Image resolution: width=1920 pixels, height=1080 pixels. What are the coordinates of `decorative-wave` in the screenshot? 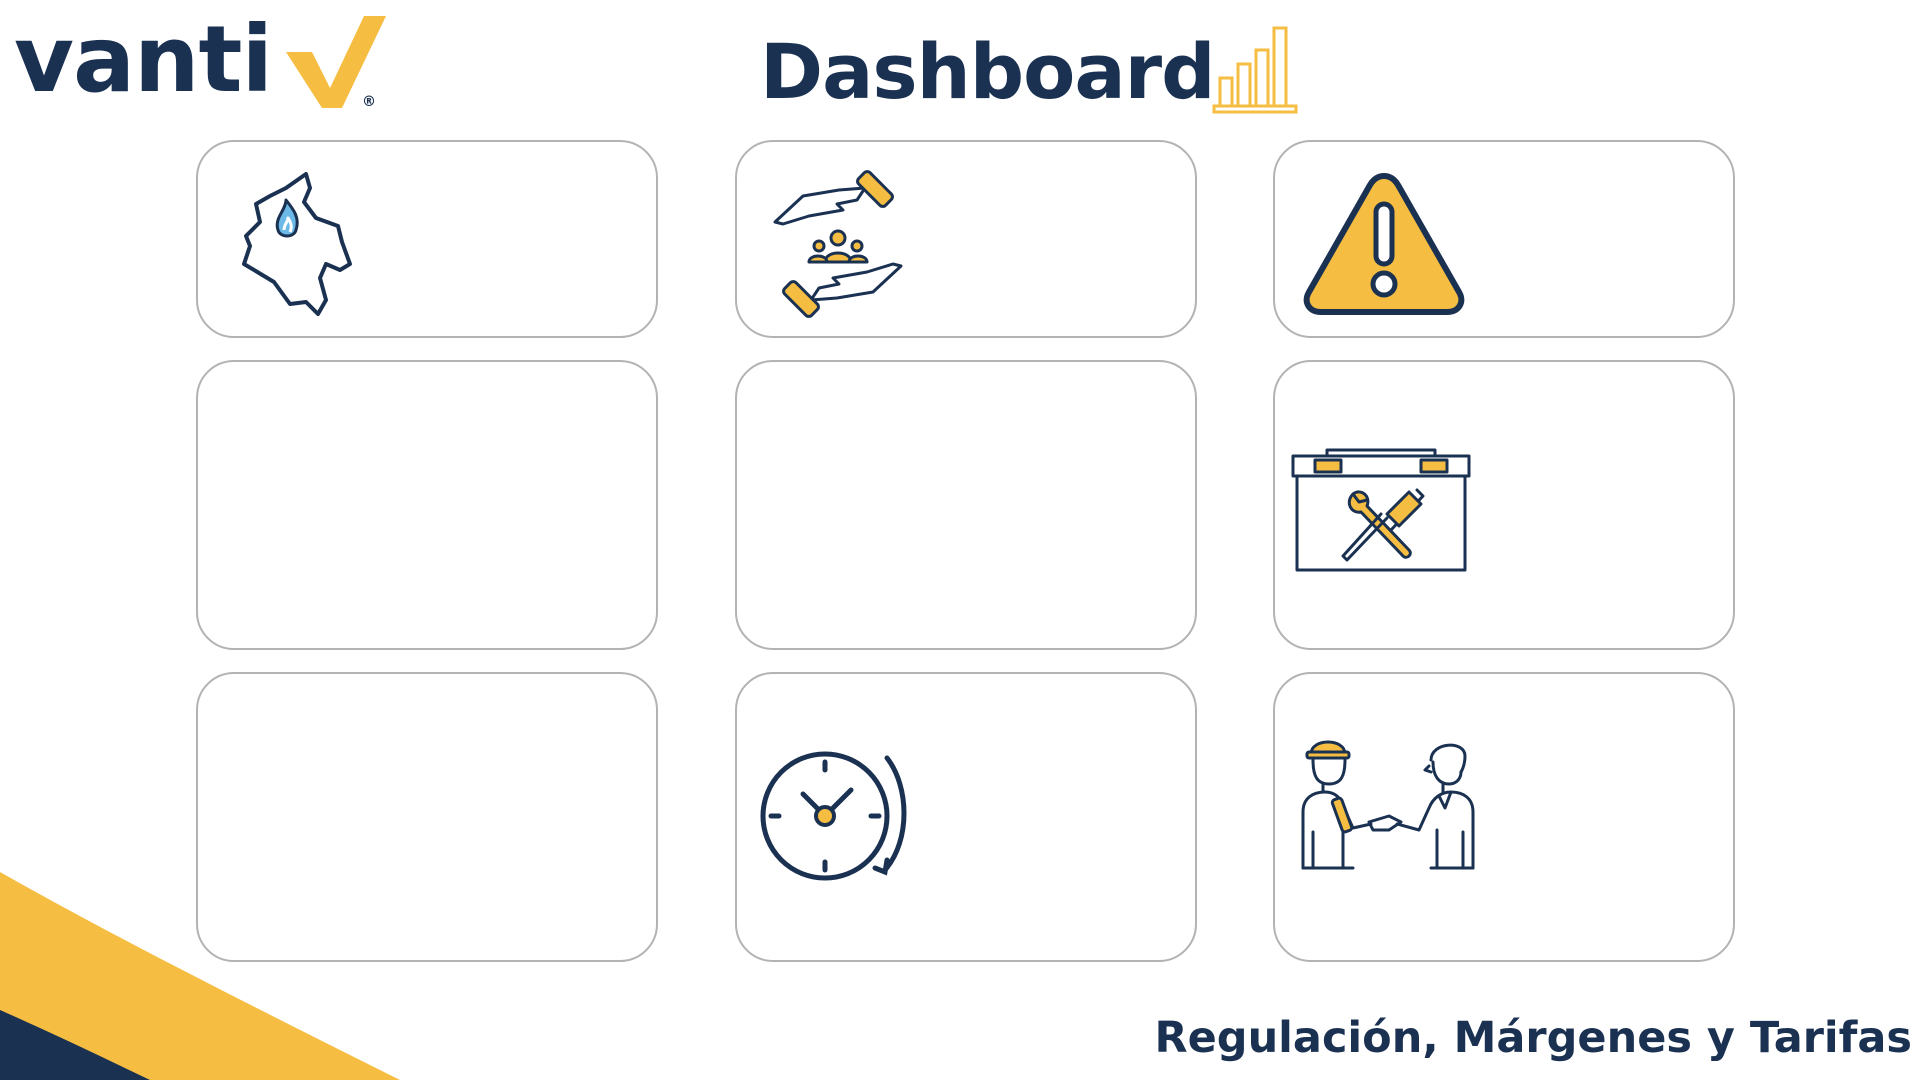 It's located at (200, 976).